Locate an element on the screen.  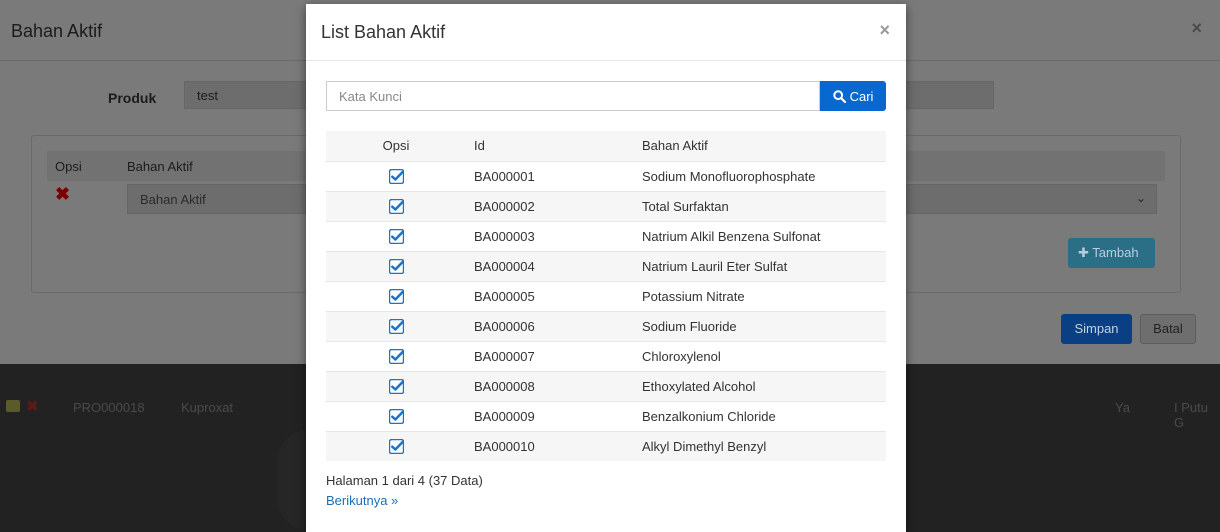
tambah-button: ✚ Tambah is located at coordinates (1111, 253).